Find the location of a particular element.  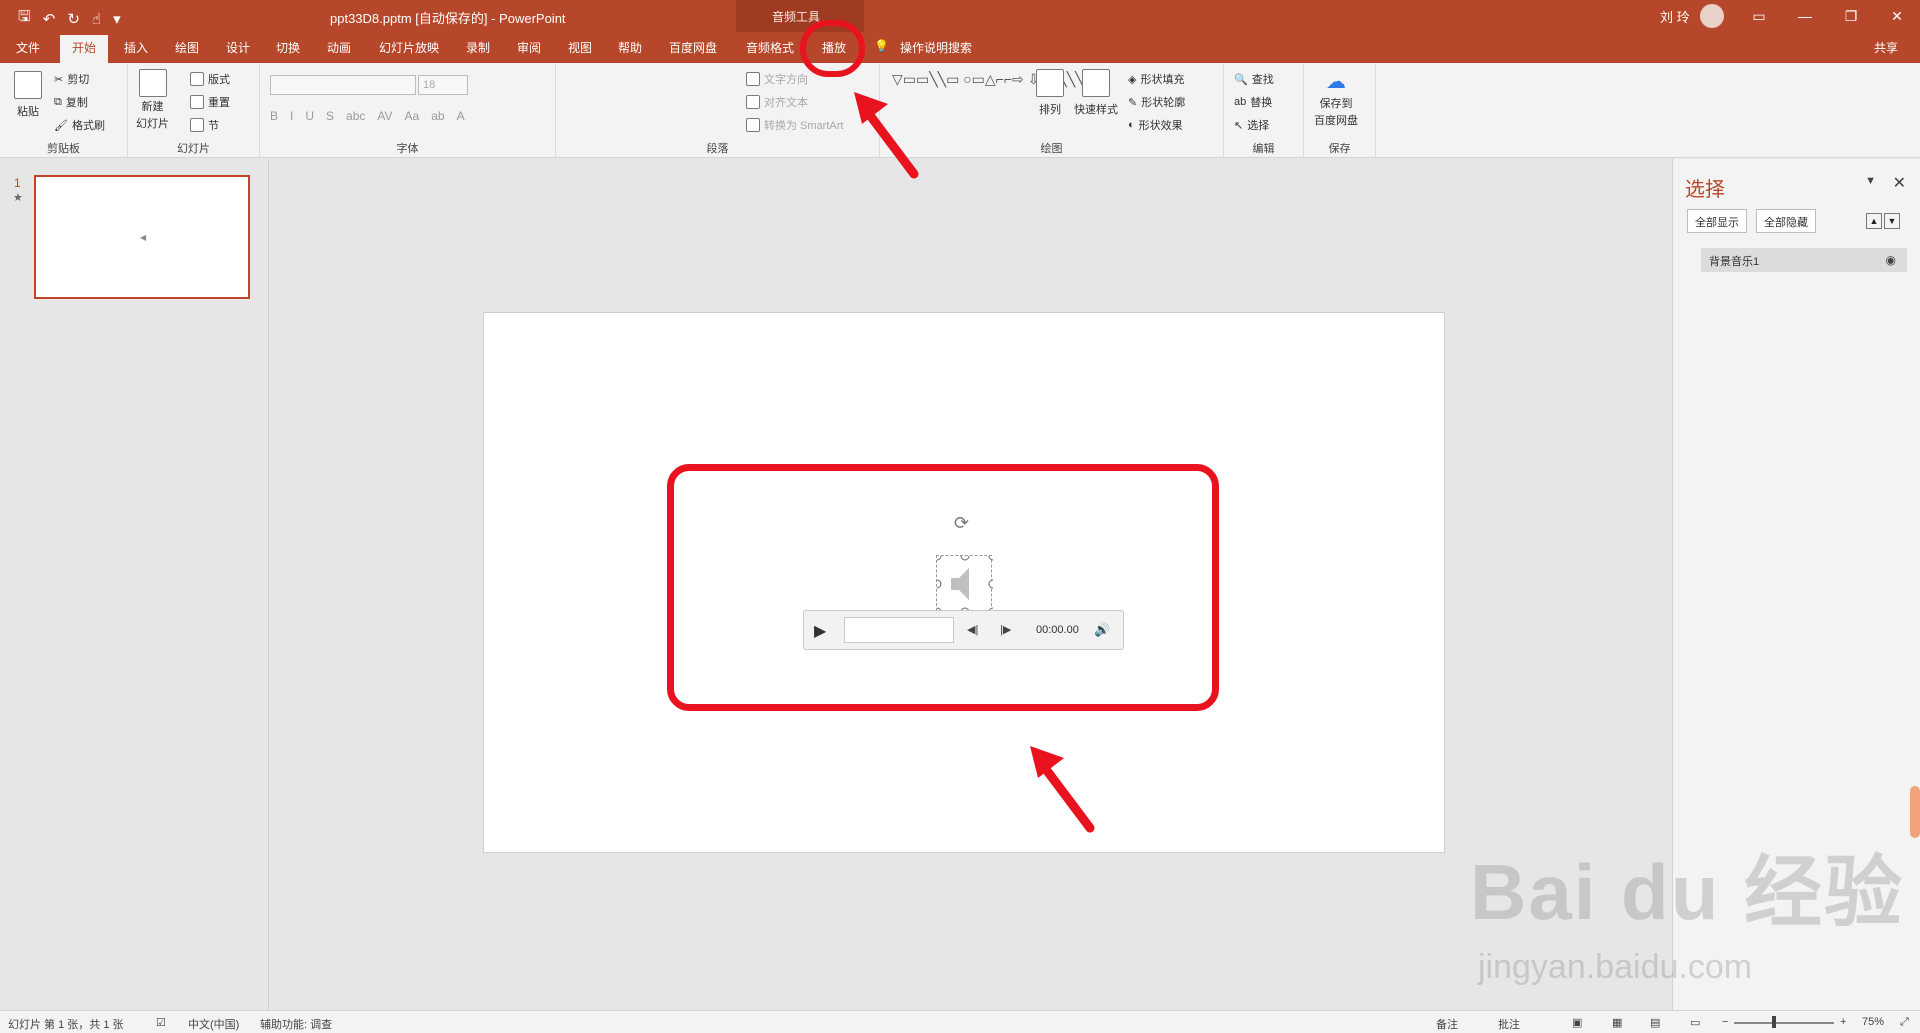

replace-button: ab 替换 is located at coordinates (1253, 102).